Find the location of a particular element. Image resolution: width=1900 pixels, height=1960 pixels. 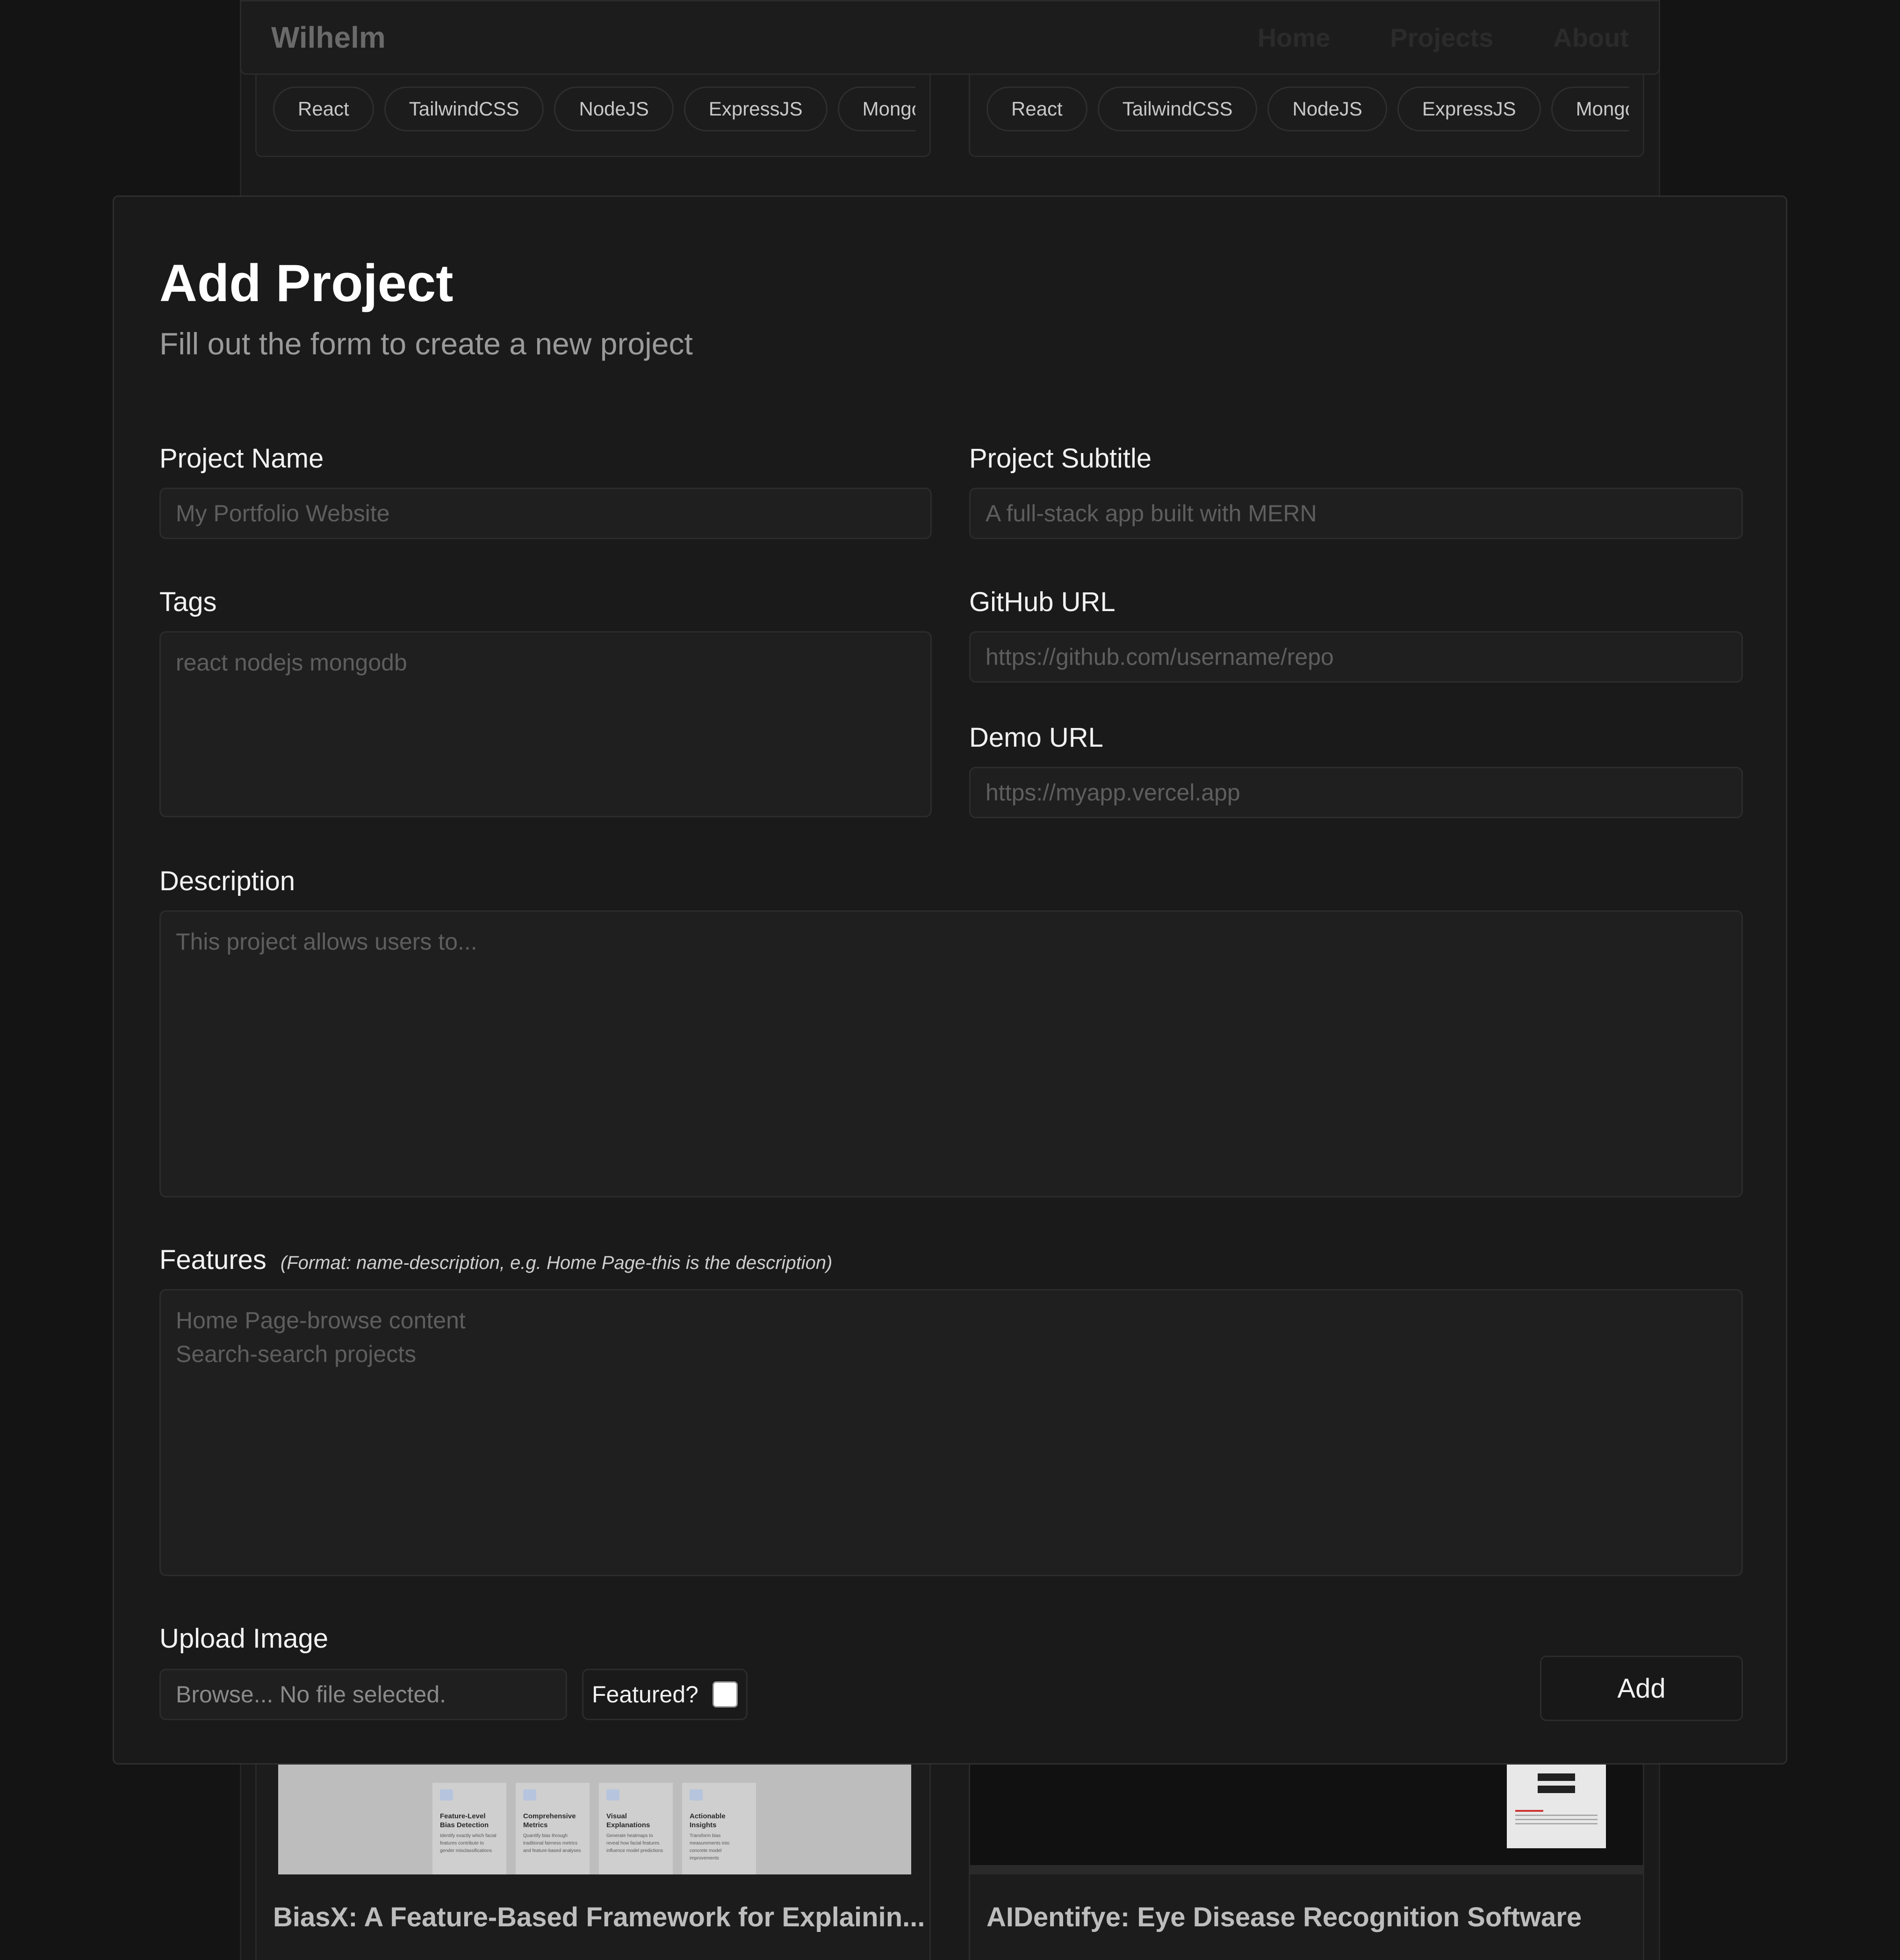

project-name-input: My Portfolio Website is located at coordinates (545, 513).